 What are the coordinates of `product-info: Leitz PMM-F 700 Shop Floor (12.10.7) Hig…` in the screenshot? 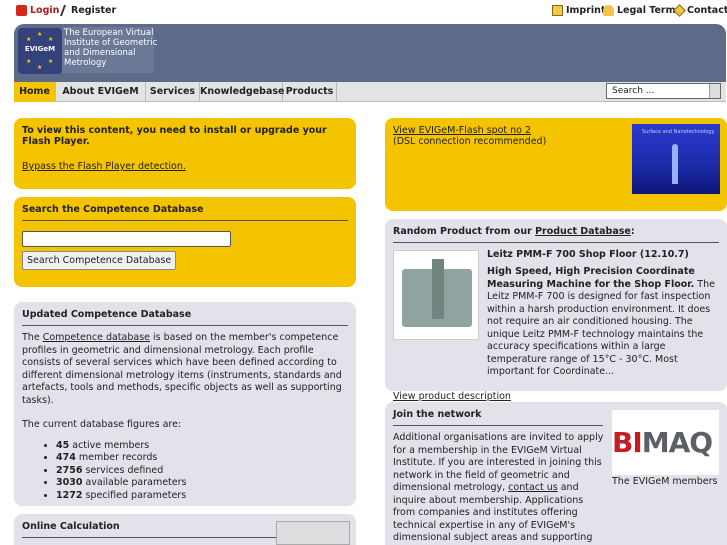 It's located at (607, 314).